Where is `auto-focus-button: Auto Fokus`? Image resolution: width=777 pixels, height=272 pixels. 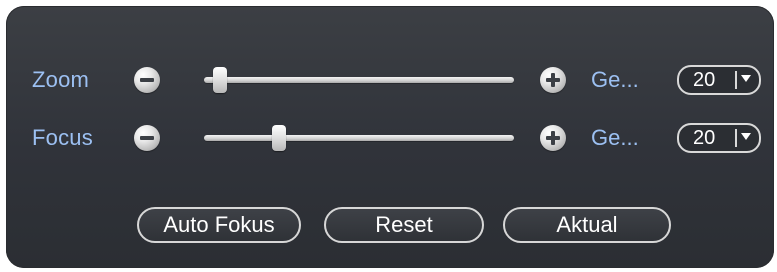 auto-focus-button: Auto Fokus is located at coordinates (219, 225).